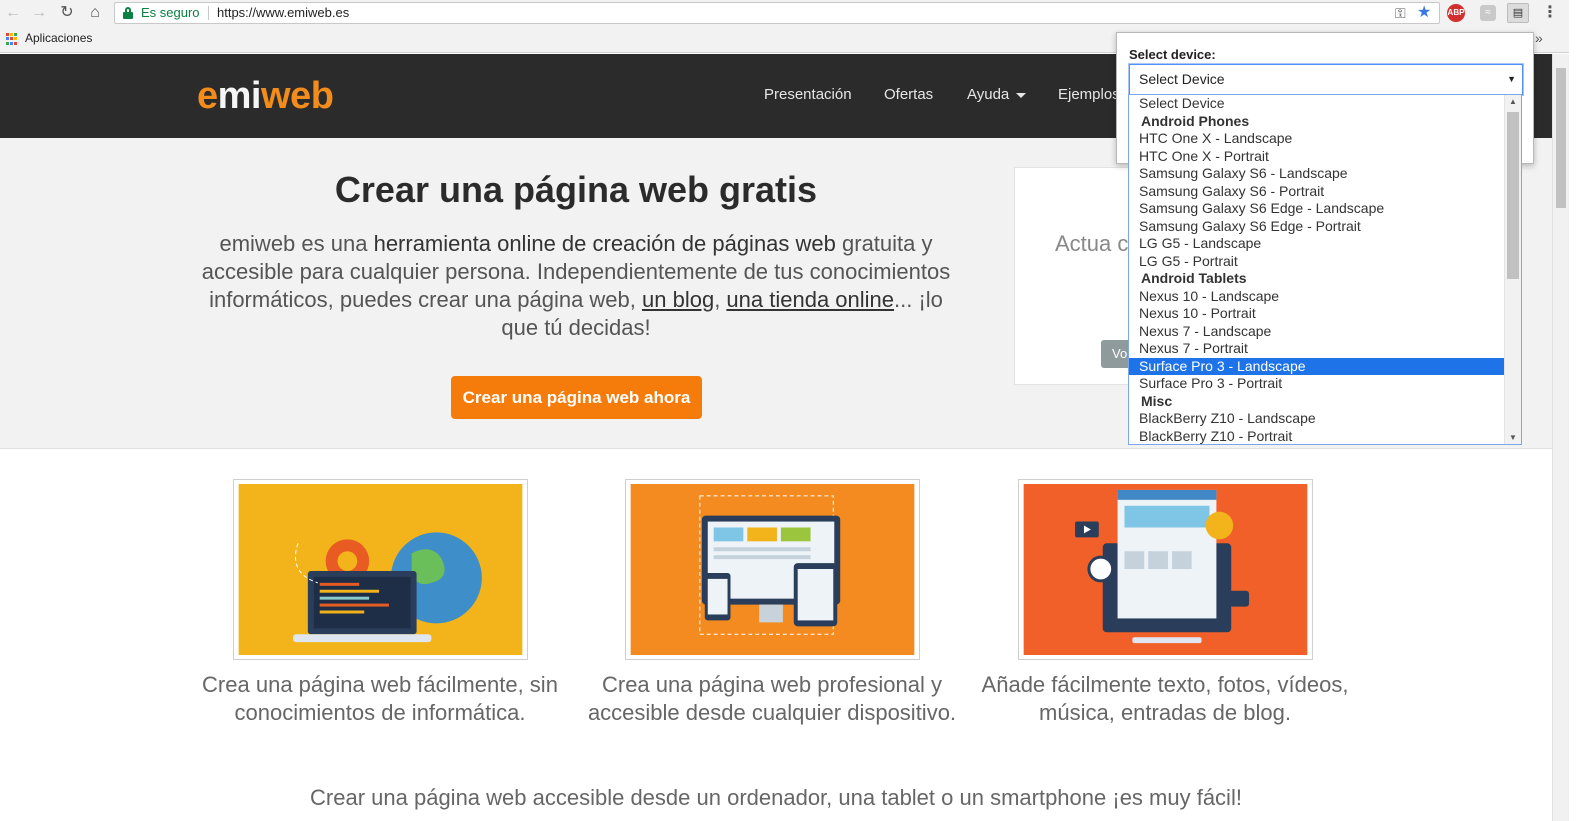 The height and width of the screenshot is (821, 1595). What do you see at coordinates (1194, 278) in the screenshot?
I see `dropdown-group-label: Android Tablets` at bounding box center [1194, 278].